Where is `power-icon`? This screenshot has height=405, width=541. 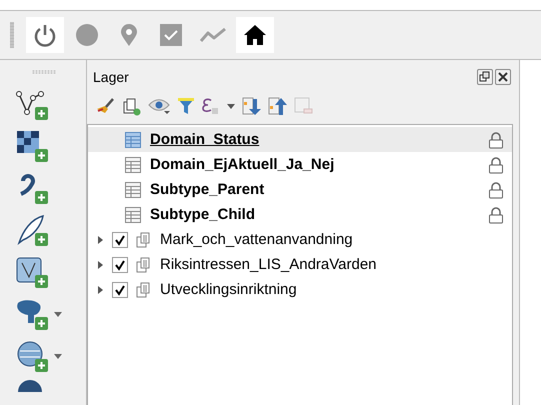
power-icon is located at coordinates (45, 35).